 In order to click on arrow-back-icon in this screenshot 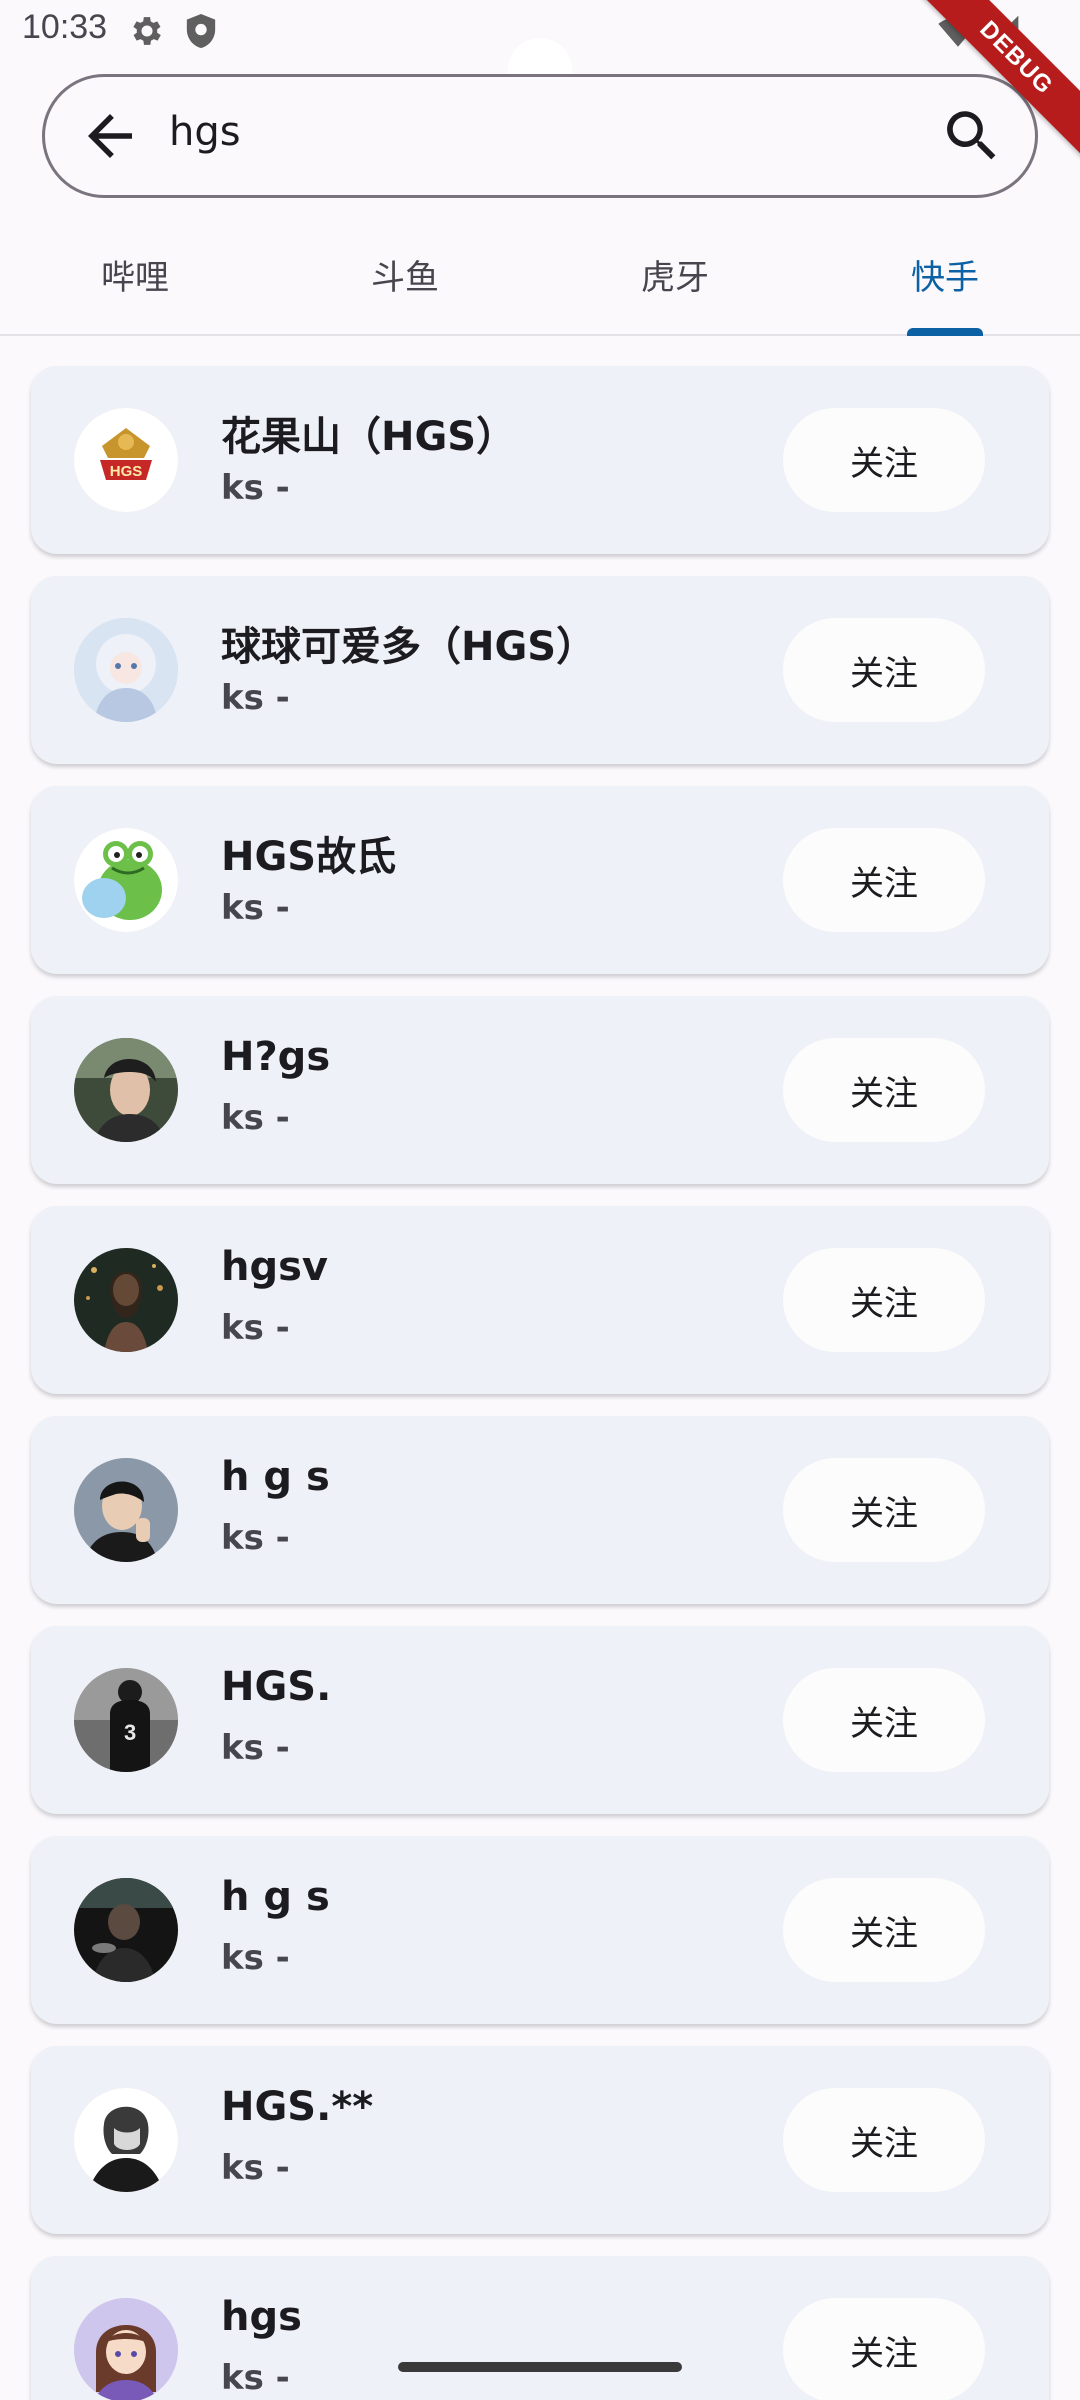, I will do `click(110, 136)`.